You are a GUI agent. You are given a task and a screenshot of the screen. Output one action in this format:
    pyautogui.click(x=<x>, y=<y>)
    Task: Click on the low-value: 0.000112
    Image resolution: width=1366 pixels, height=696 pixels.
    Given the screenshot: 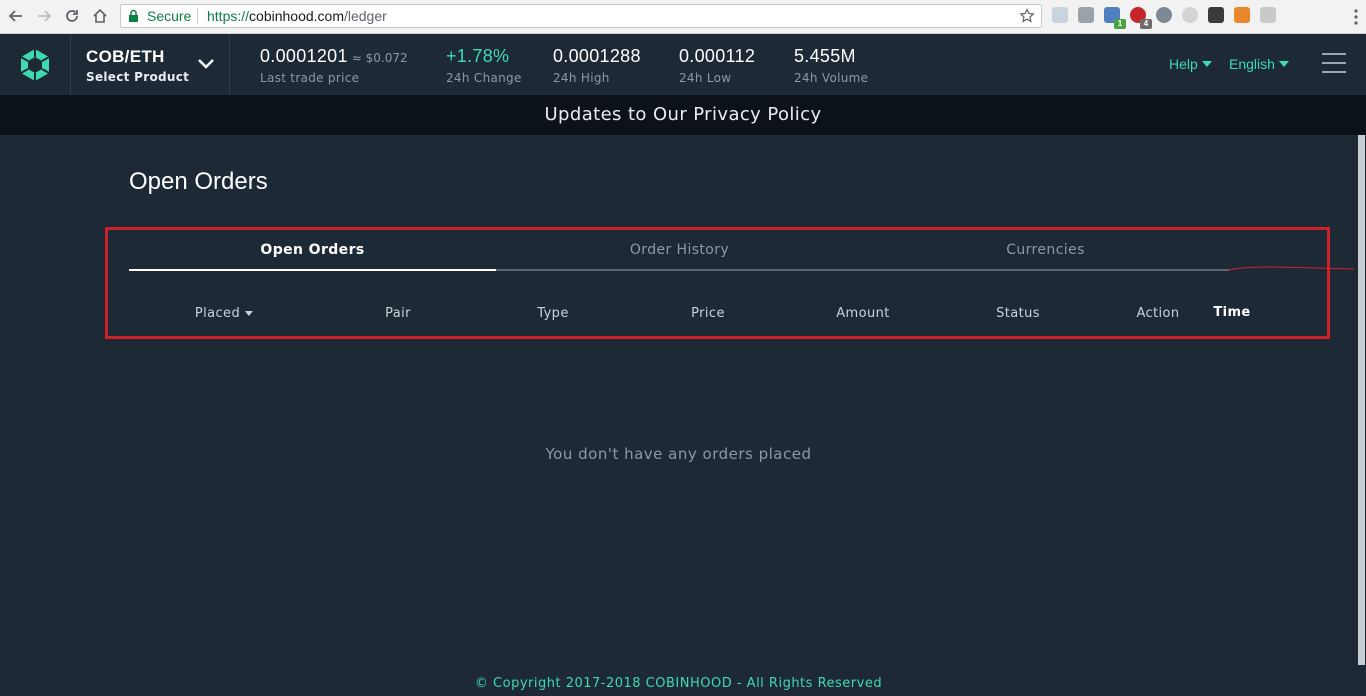 What is the action you would take?
    pyautogui.click(x=717, y=56)
    